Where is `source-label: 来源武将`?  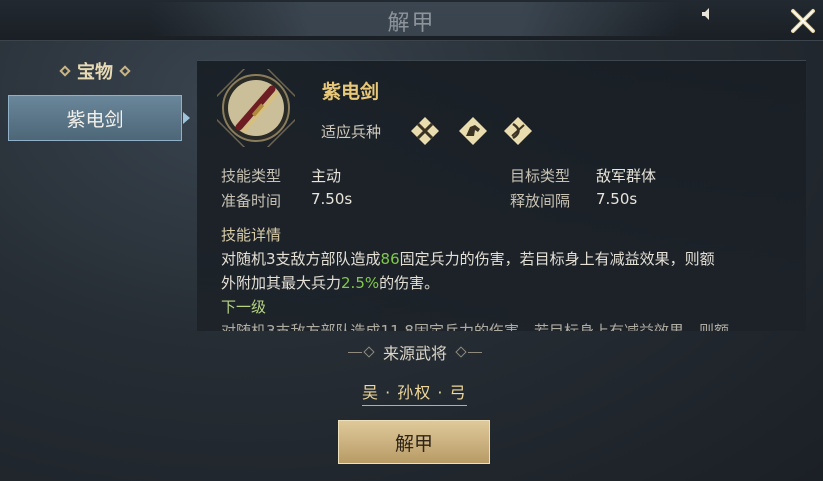
source-label: 来源武将 is located at coordinates (414, 353).